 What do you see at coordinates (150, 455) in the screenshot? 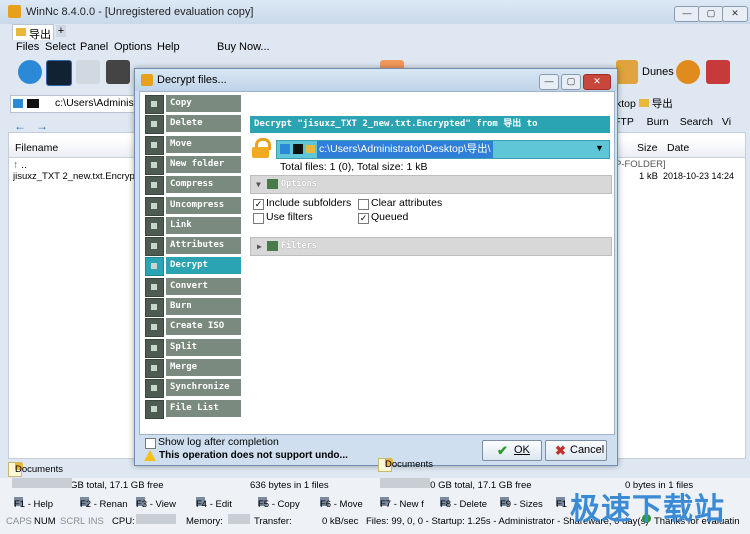
I see `warning-icon` at bounding box center [150, 455].